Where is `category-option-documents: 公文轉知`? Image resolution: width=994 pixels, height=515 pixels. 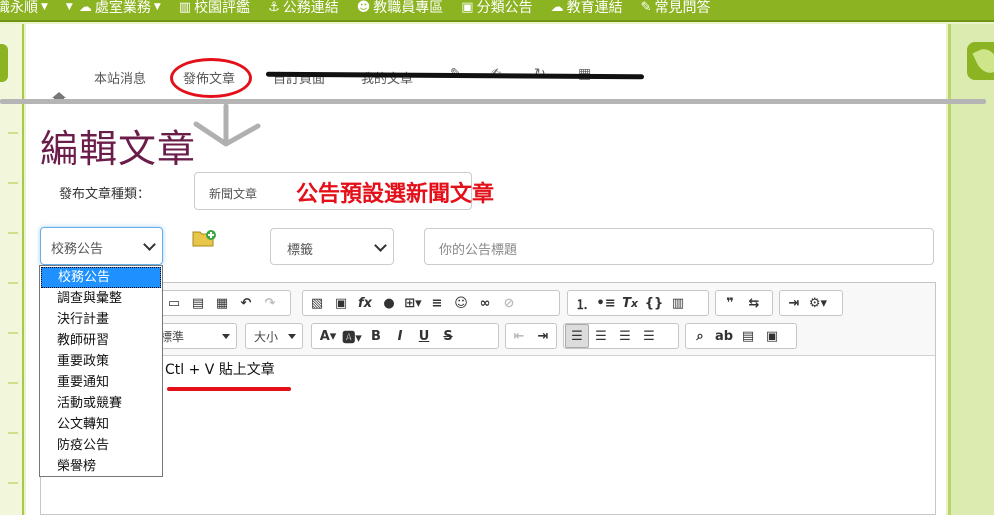
category-option-documents: 公文轉知 is located at coordinates (101, 424).